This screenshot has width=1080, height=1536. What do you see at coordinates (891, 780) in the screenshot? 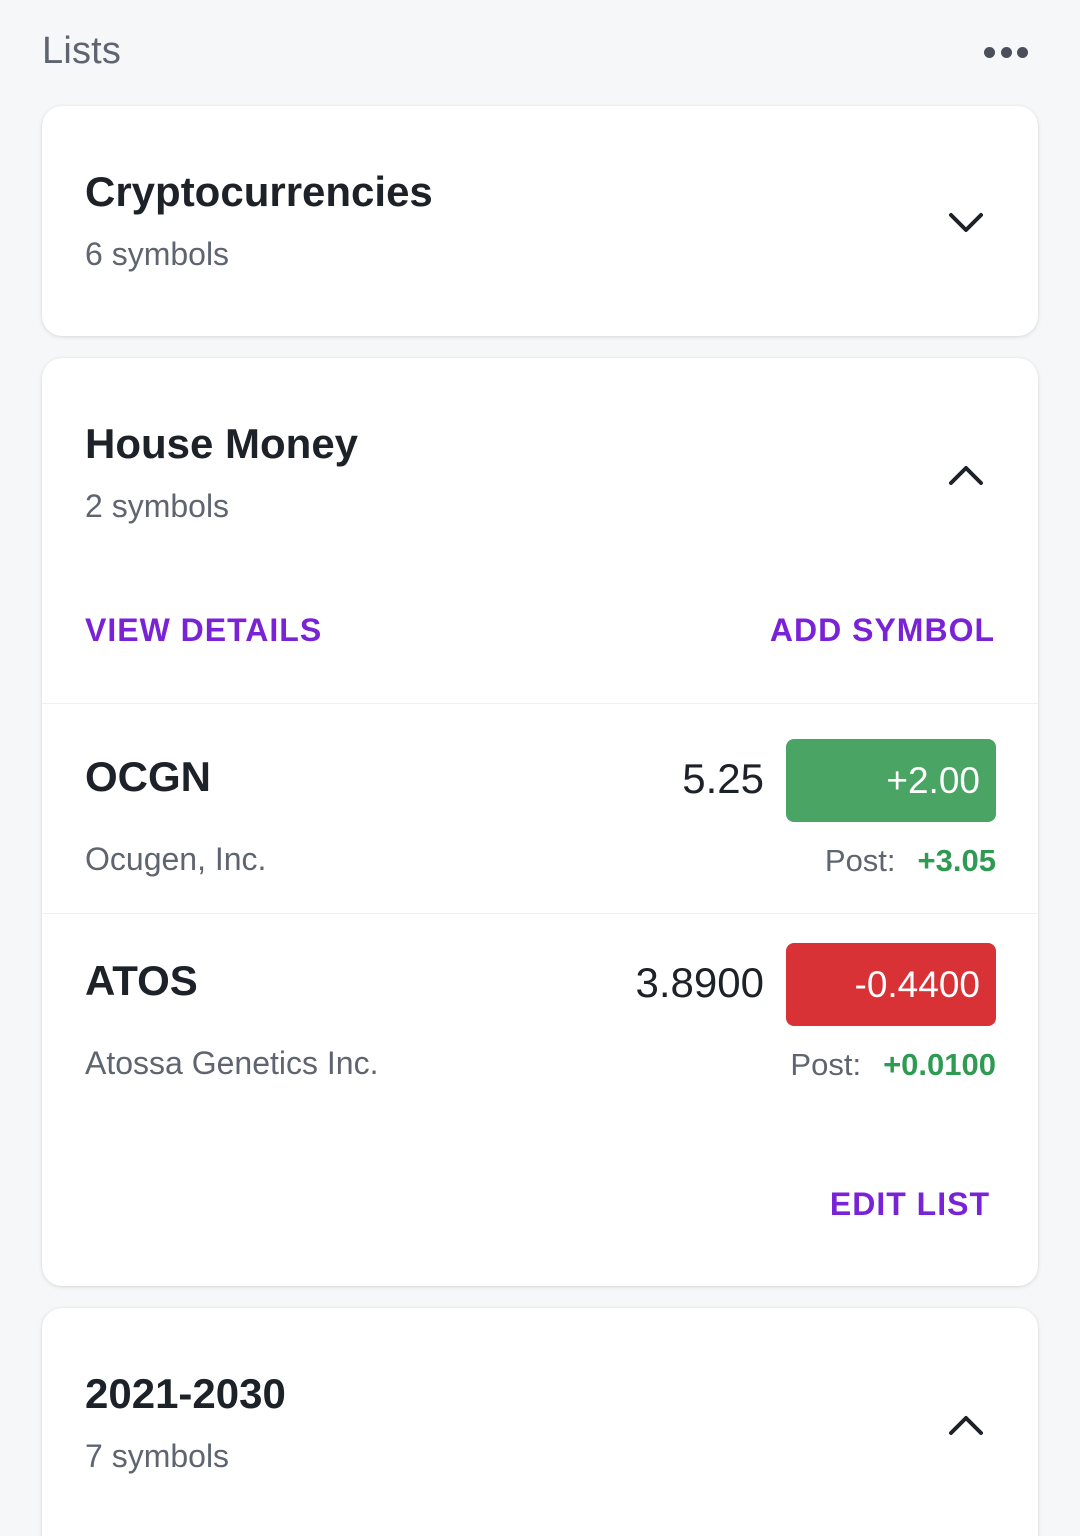
I see `change-badge: +2.00` at bounding box center [891, 780].